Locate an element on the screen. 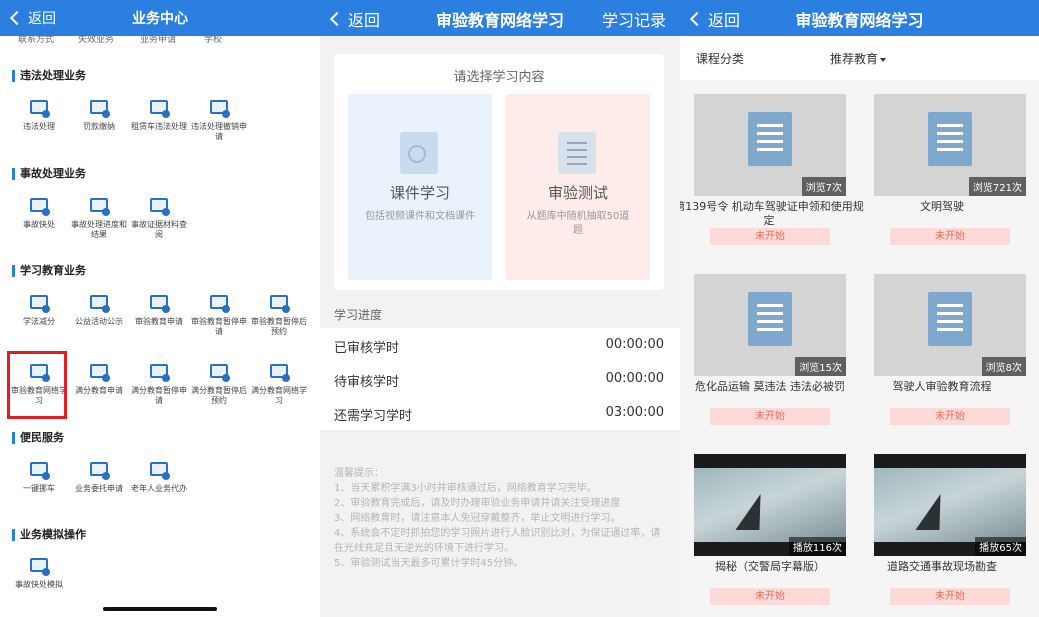  home-indicator is located at coordinates (160, 609).